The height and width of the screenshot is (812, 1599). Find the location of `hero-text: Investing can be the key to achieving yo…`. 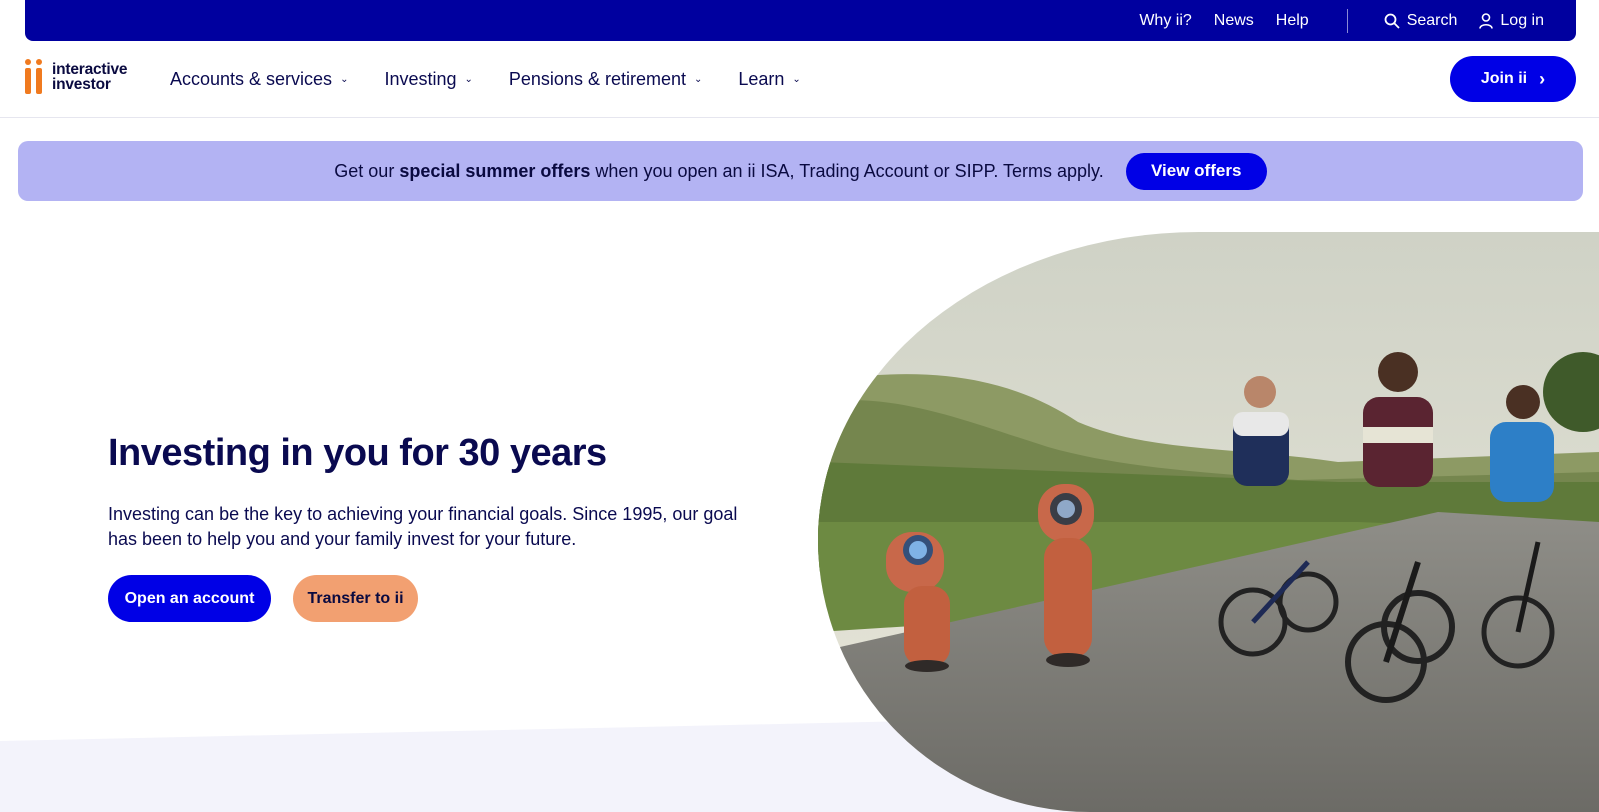

hero-text: Investing can be the key to achieving yo… is located at coordinates (423, 526).